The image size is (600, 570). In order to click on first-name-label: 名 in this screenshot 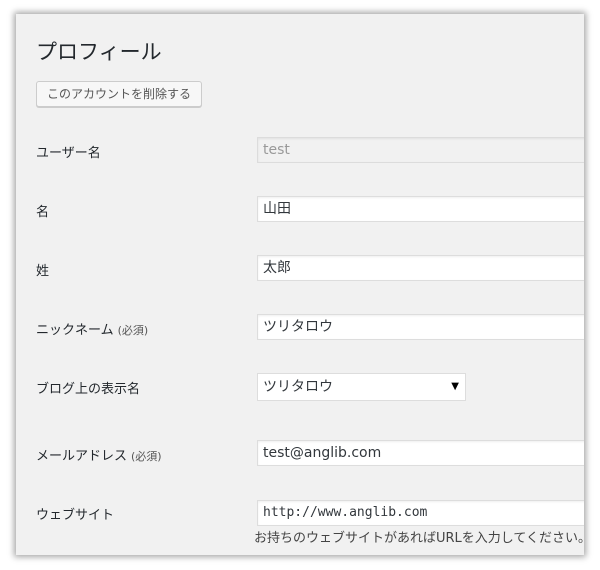, I will do `click(43, 212)`.